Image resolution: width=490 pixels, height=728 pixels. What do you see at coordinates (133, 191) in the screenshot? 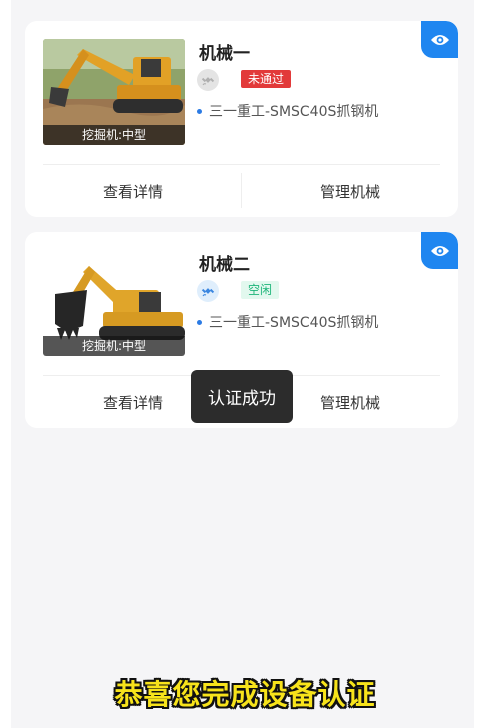
I see `view-details-button: 查看详情` at bounding box center [133, 191].